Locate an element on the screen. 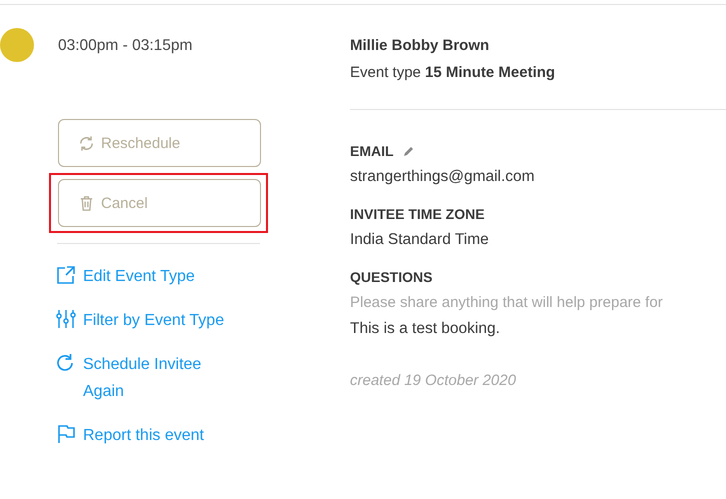 This screenshot has height=499, width=726. invitee-name: Millie Bobby Brown is located at coordinates (420, 45).